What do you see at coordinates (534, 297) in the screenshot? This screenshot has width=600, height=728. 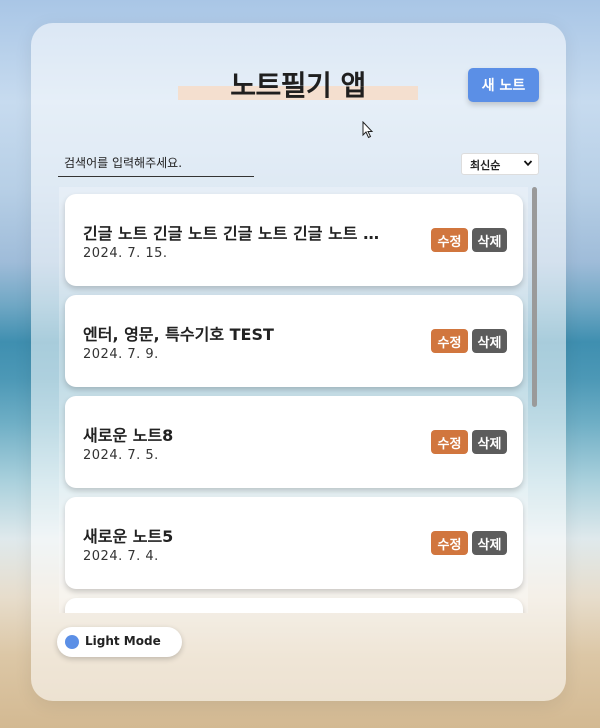 I see `list-scrollbar` at bounding box center [534, 297].